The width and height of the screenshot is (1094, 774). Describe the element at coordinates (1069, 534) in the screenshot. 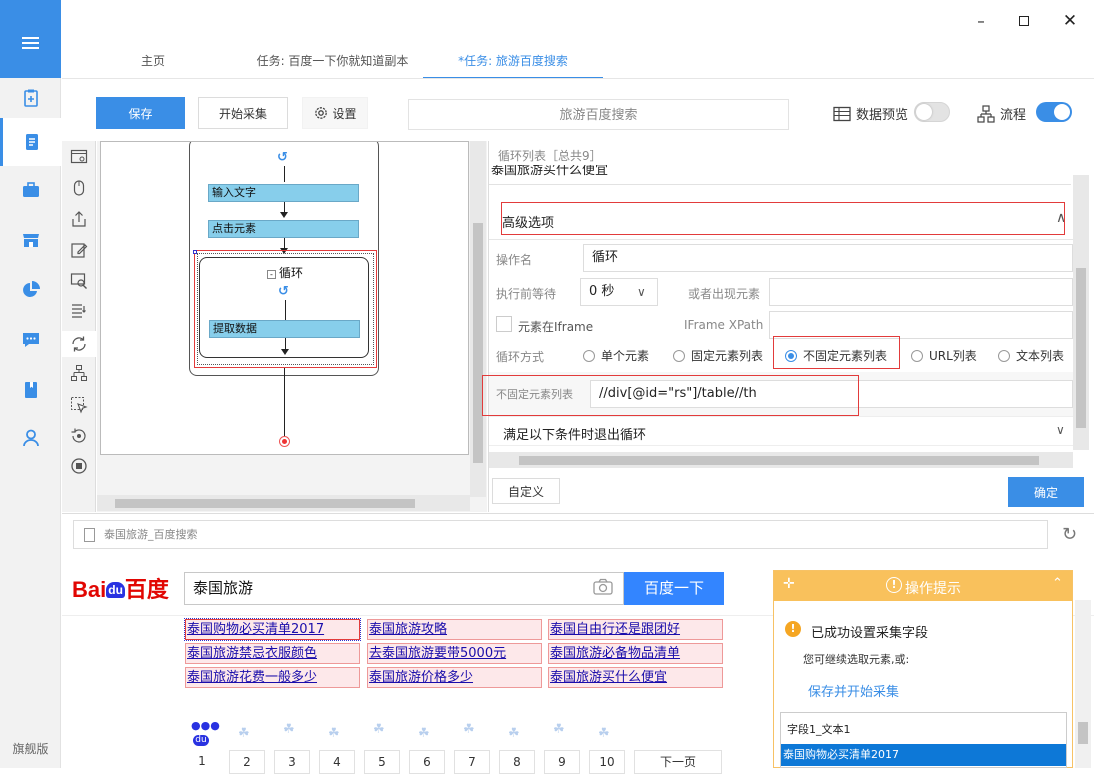

I see `refresh-icon: ↻` at that location.